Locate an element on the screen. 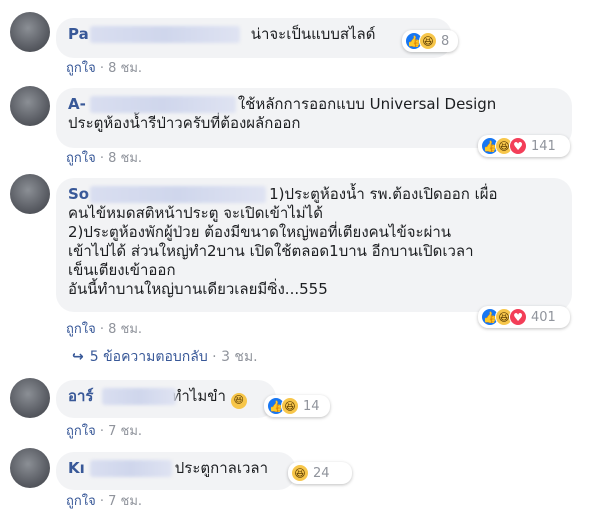 The width and height of the screenshot is (609, 511). reactions-summary: 👍 😆 ♥ 141 is located at coordinates (524, 146).